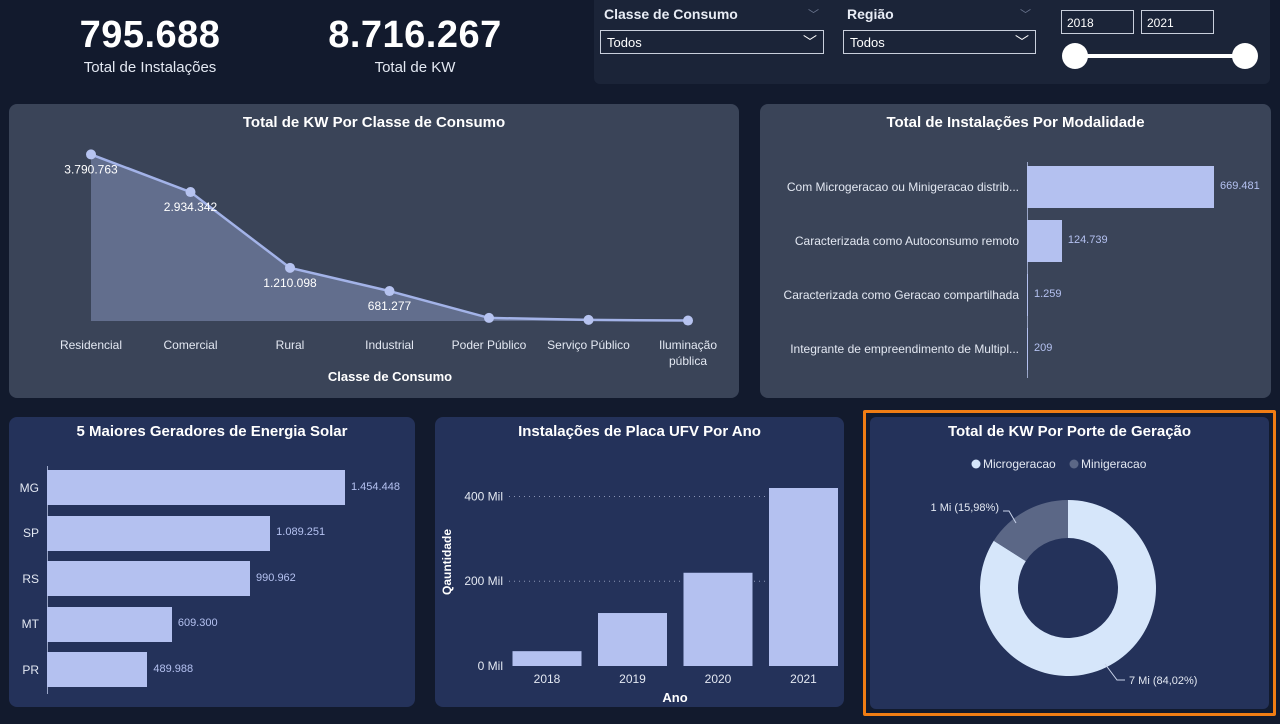  What do you see at coordinates (150, 67) in the screenshot?
I see `kpi-label: Total de Instalações` at bounding box center [150, 67].